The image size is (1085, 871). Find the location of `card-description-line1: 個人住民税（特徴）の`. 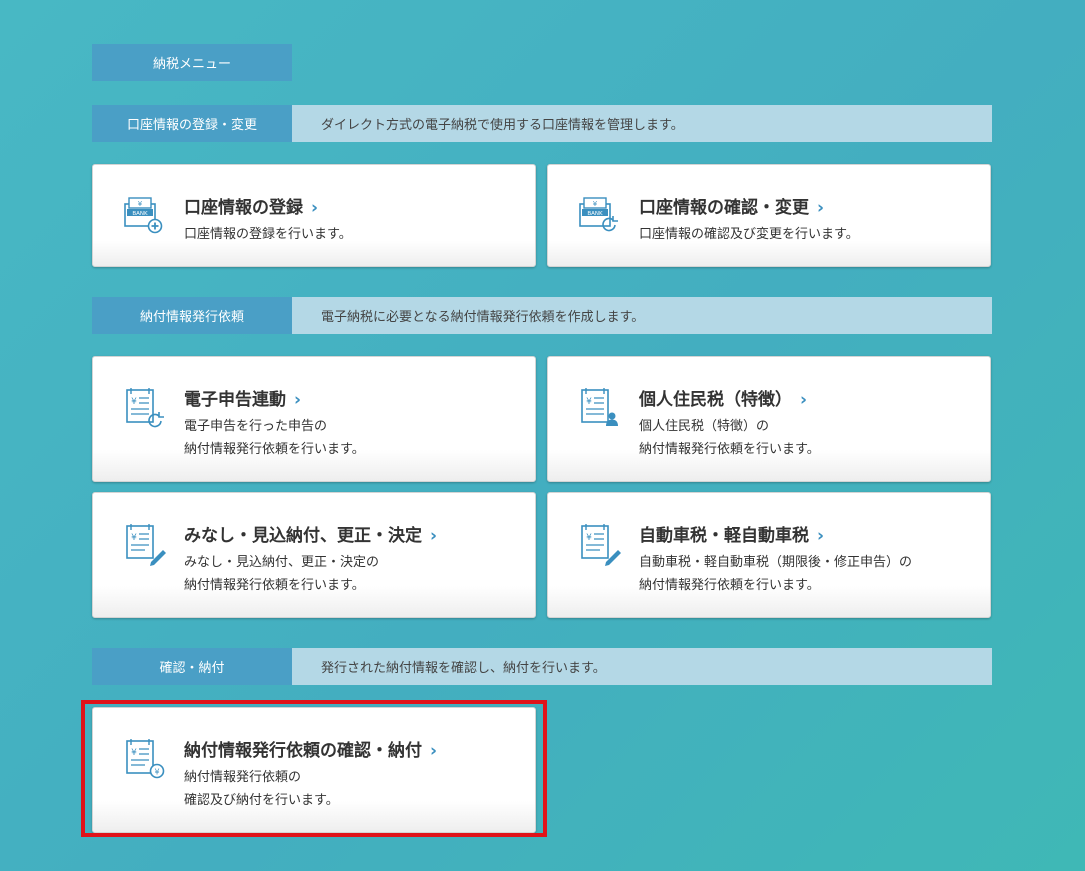

card-description-line1: 個人住民税（特徴）の is located at coordinates (704, 426).